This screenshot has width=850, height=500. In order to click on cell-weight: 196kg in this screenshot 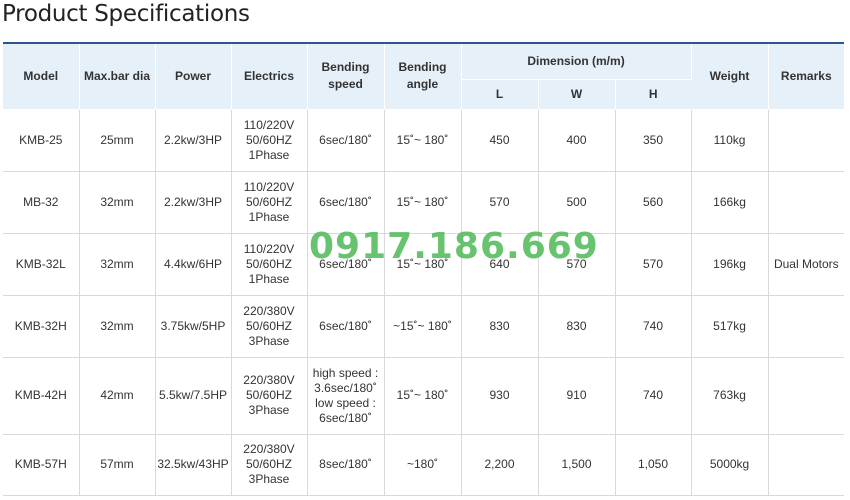, I will do `click(730, 264)`.